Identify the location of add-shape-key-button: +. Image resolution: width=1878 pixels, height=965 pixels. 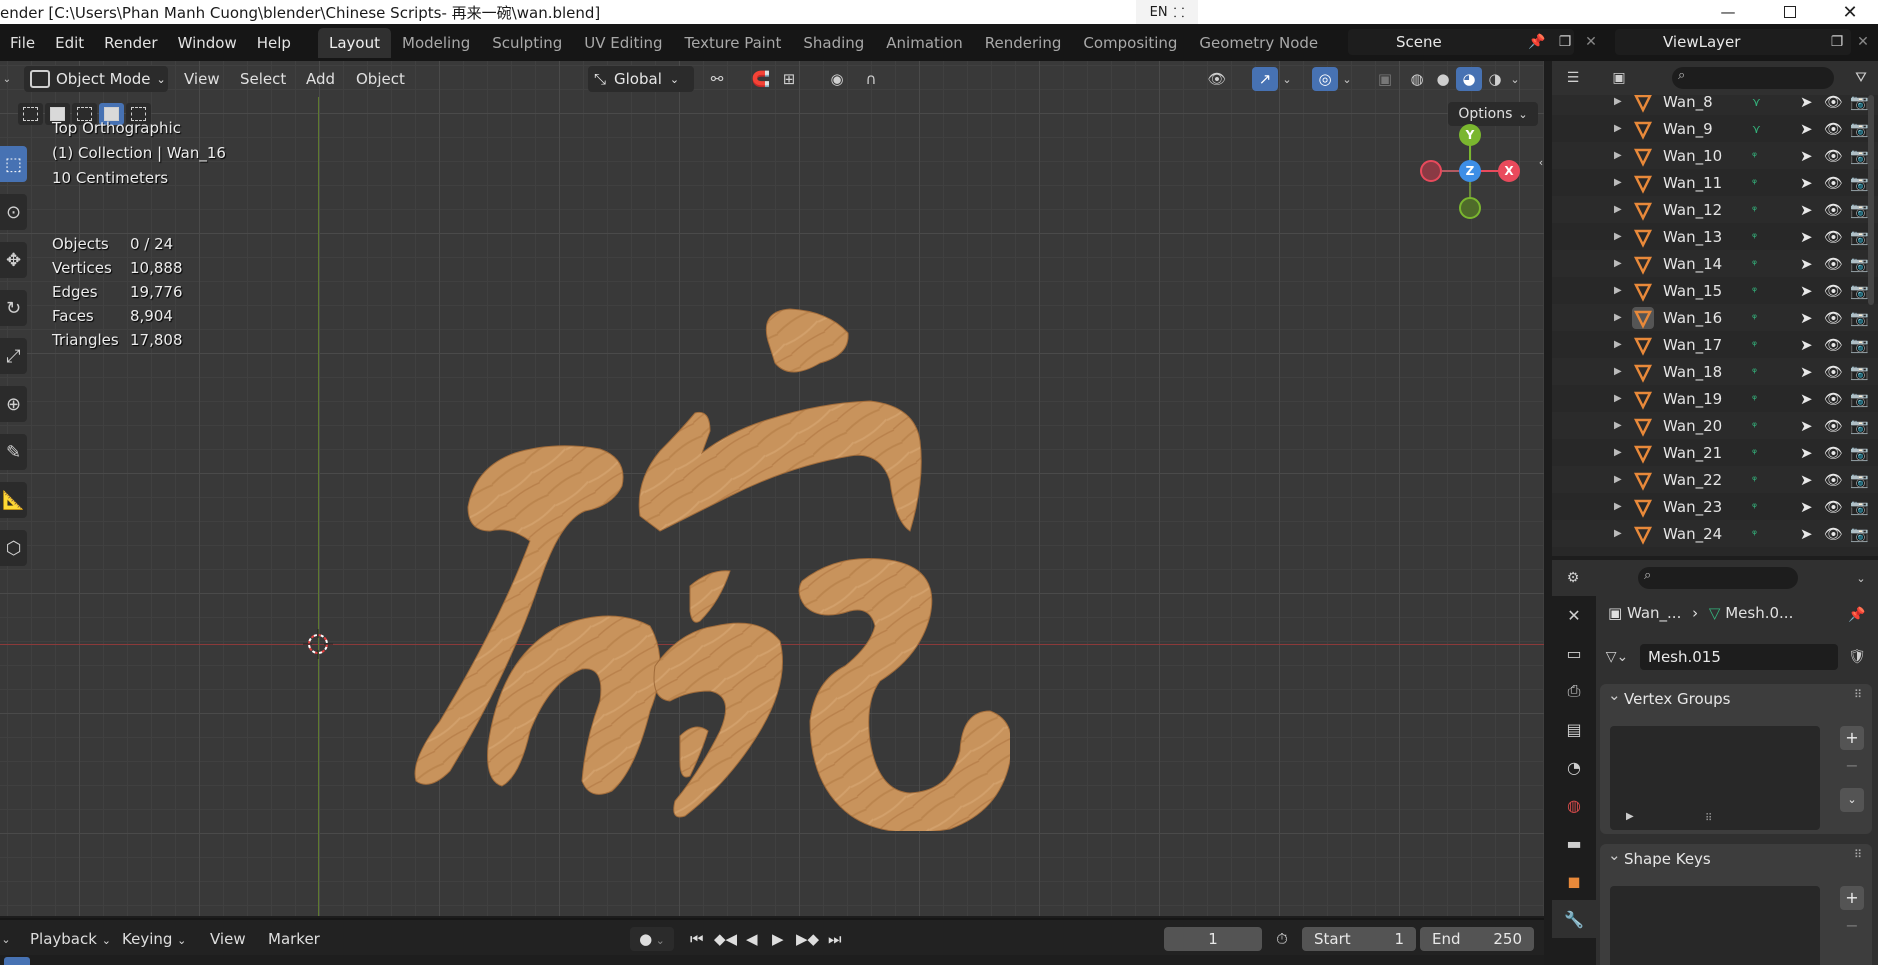
(1852, 898).